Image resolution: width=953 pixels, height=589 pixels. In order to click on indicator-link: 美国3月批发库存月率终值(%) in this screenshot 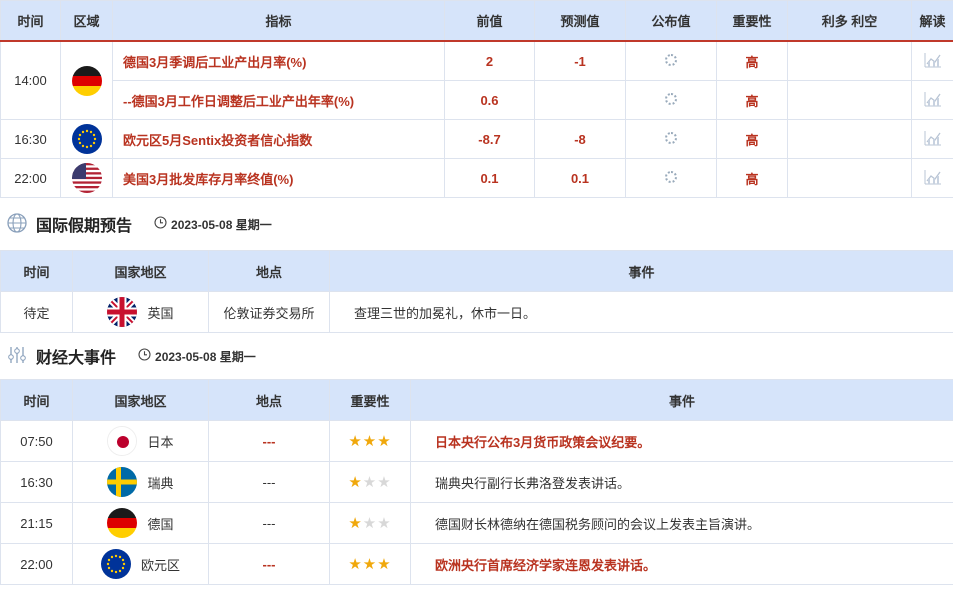, I will do `click(278, 178)`.